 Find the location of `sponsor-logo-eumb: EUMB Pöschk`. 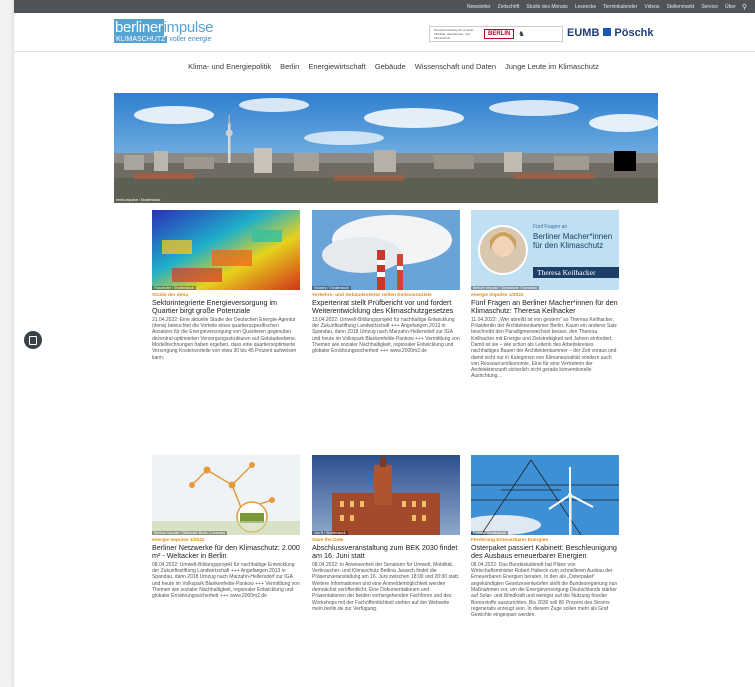

sponsor-logo-eumb: EUMB Pöschk is located at coordinates (610, 33).